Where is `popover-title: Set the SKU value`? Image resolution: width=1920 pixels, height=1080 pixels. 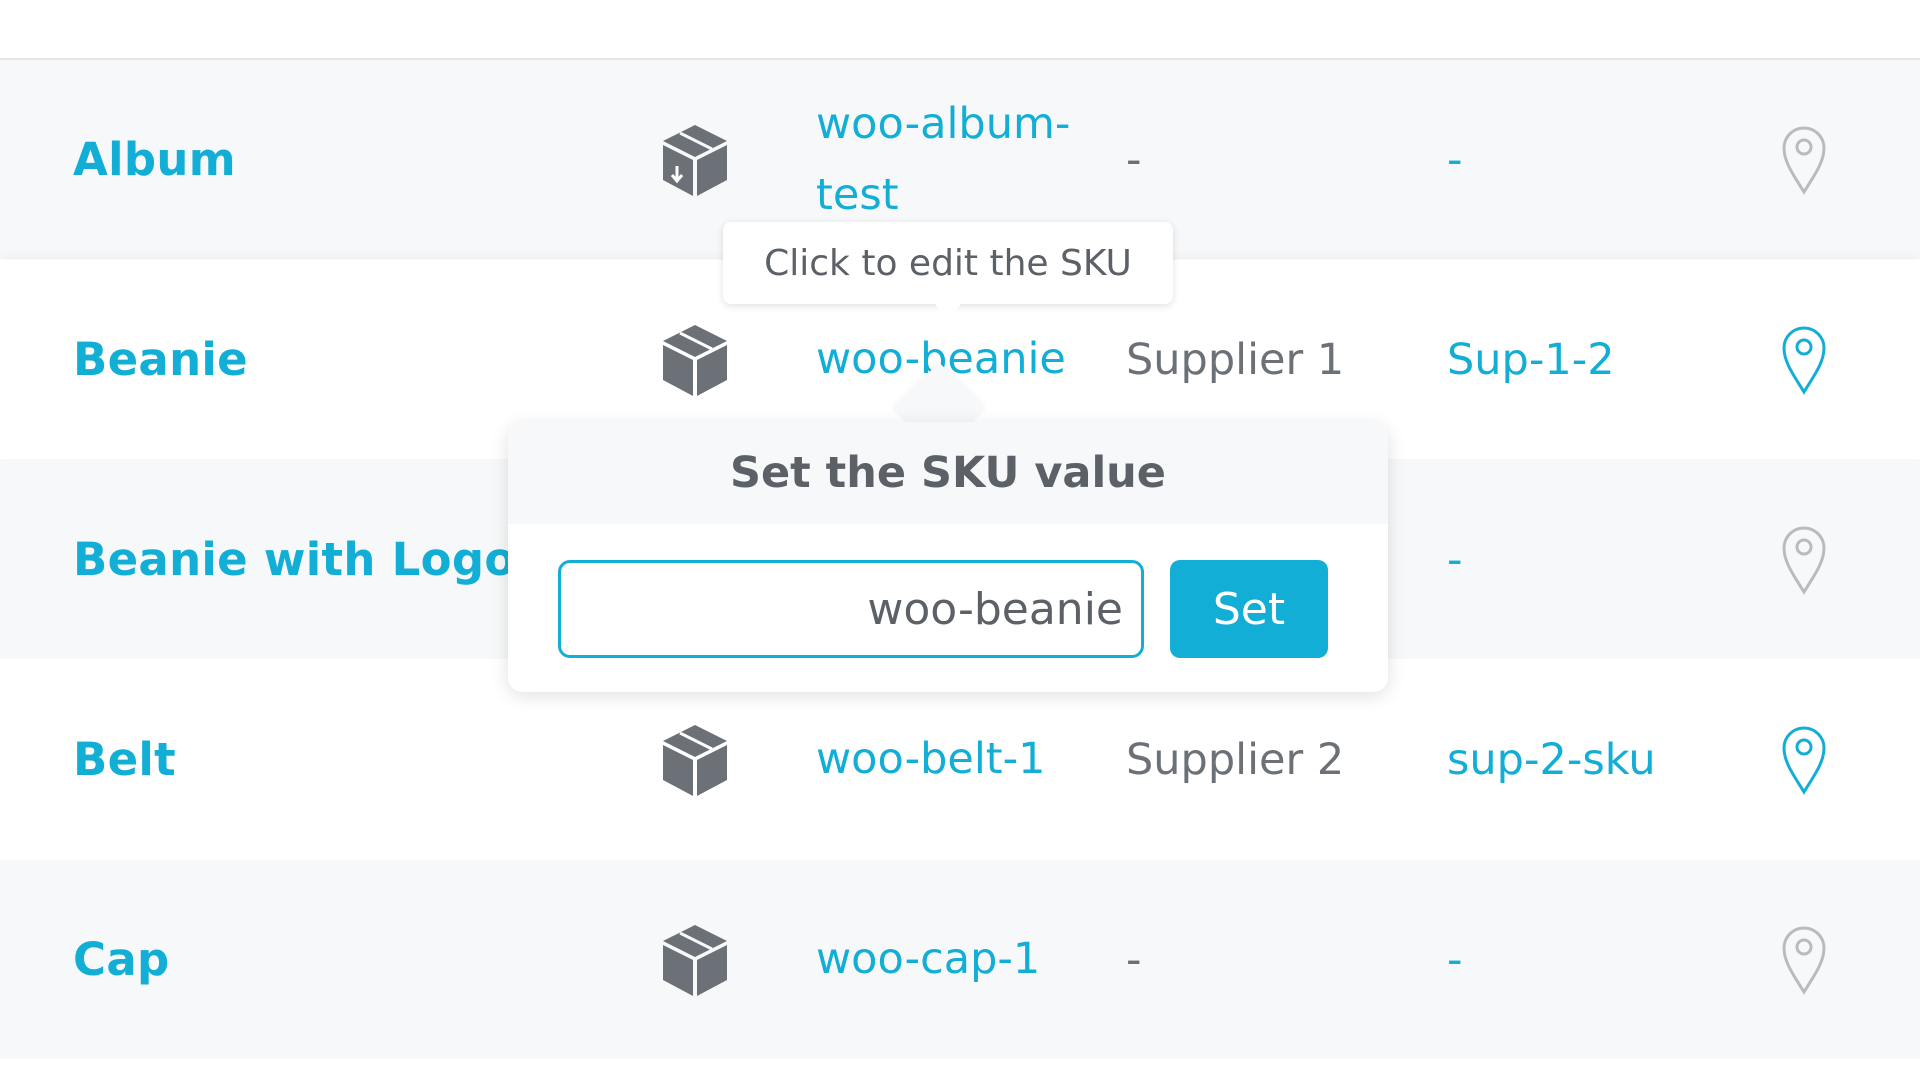 popover-title: Set the SKU value is located at coordinates (948, 473).